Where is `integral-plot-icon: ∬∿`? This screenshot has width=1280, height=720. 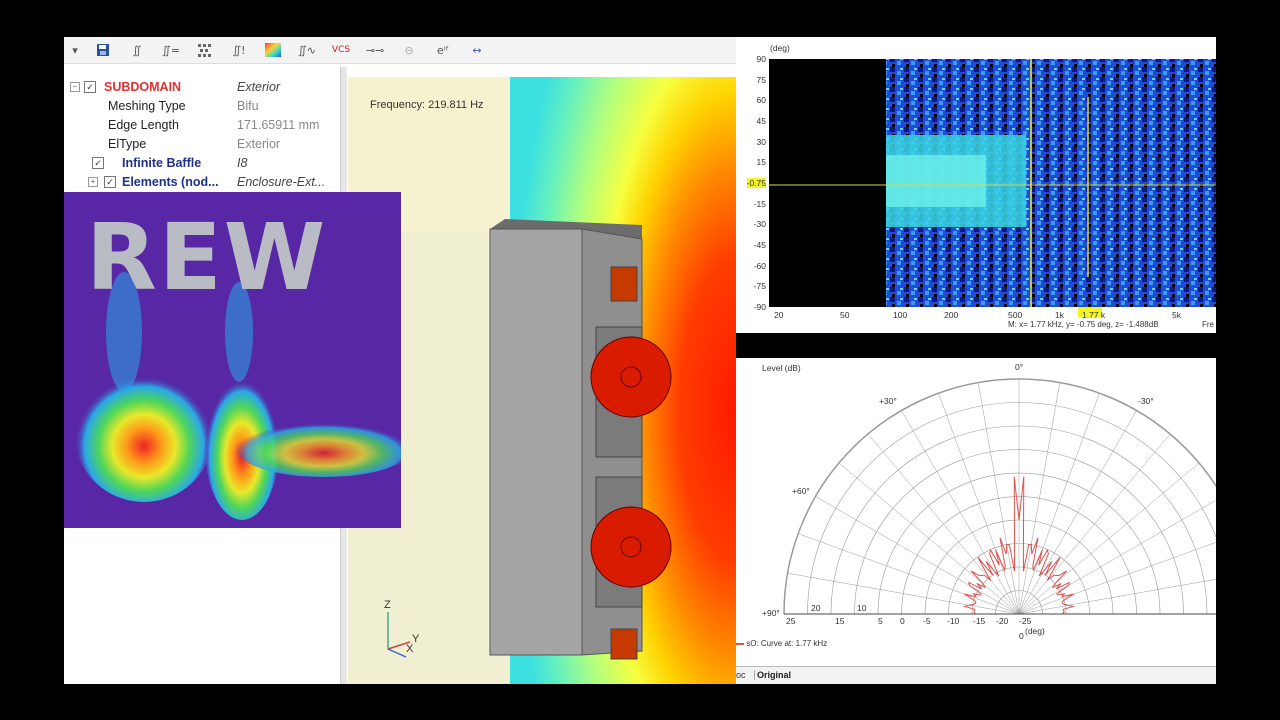
integral-plot-icon: ∬∿ is located at coordinates (307, 50).